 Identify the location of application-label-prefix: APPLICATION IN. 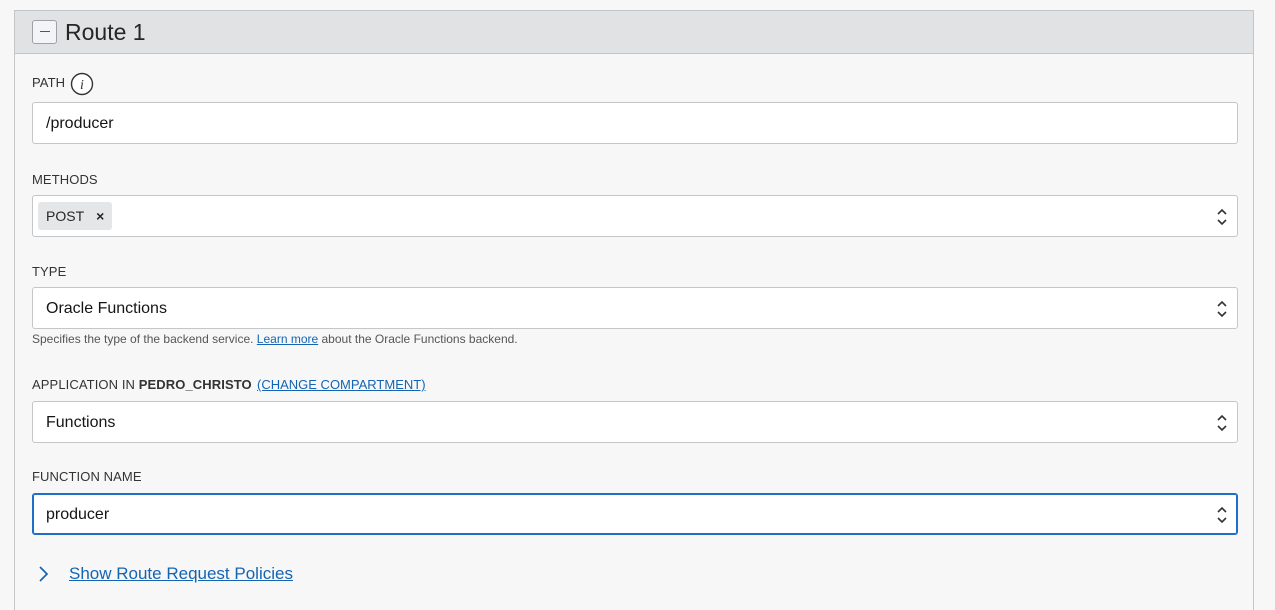
(85, 384).